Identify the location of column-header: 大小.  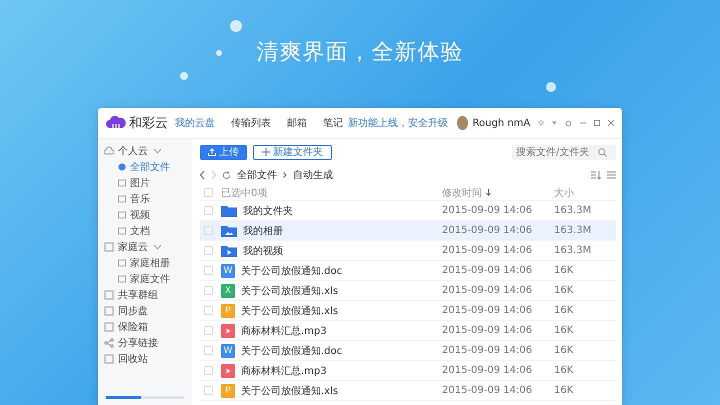
(564, 193).